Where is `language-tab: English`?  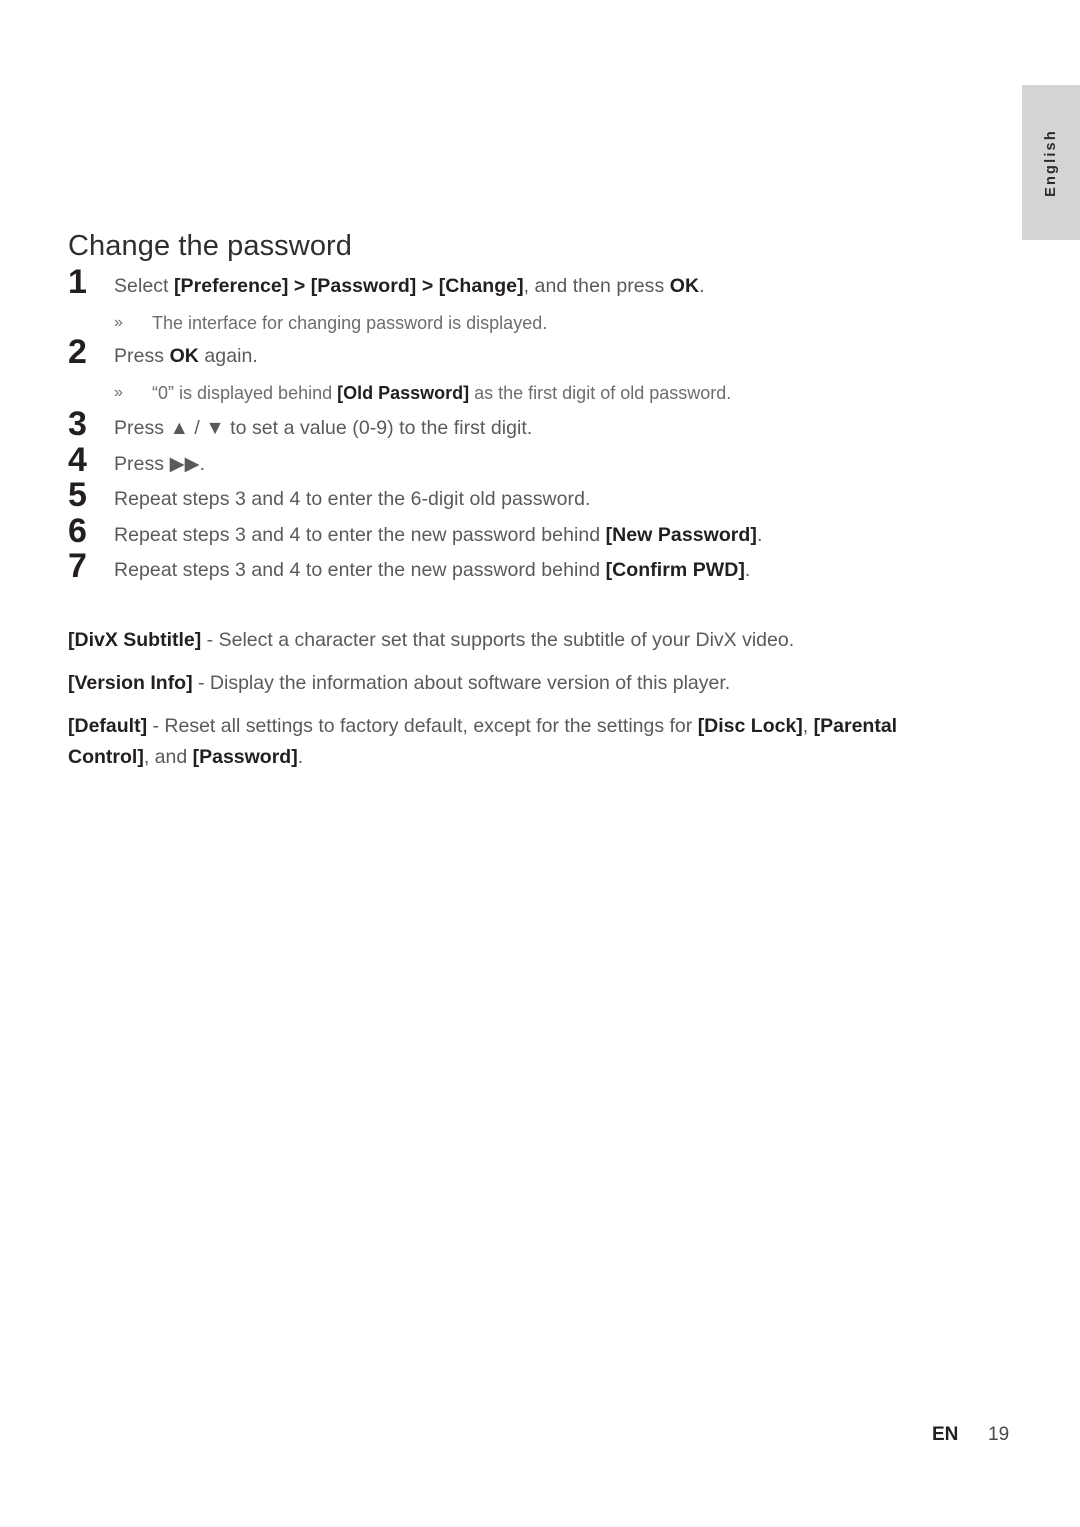
language-tab: English is located at coordinates (1051, 162).